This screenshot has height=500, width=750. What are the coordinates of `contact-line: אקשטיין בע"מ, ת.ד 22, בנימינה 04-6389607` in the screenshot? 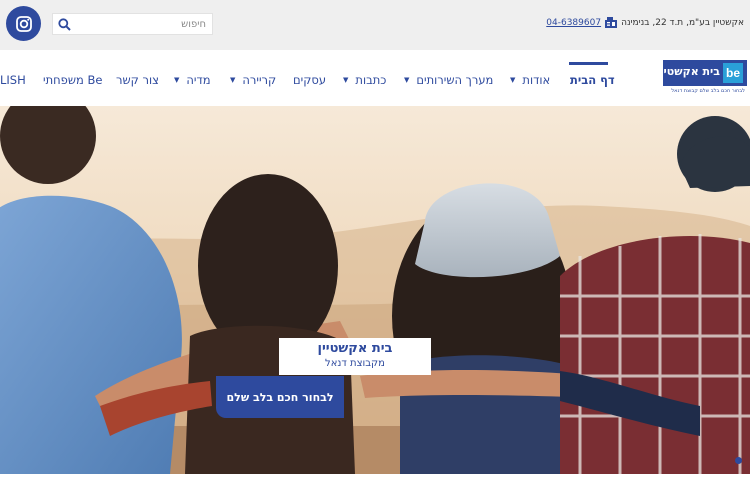 It's located at (645, 22).